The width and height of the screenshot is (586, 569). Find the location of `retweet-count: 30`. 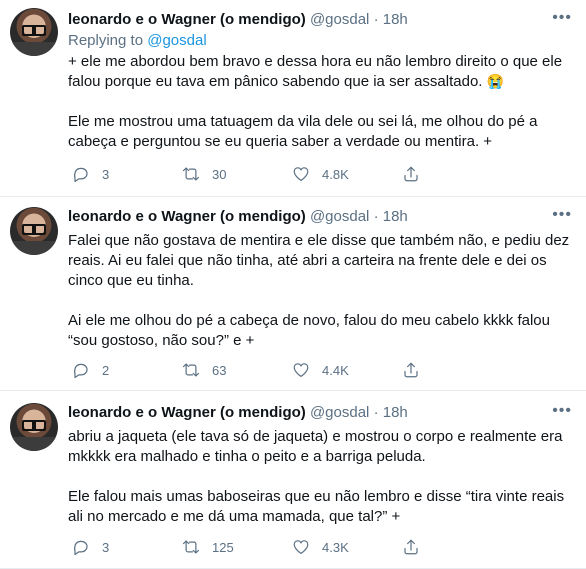

retweet-count: 30 is located at coordinates (219, 174).